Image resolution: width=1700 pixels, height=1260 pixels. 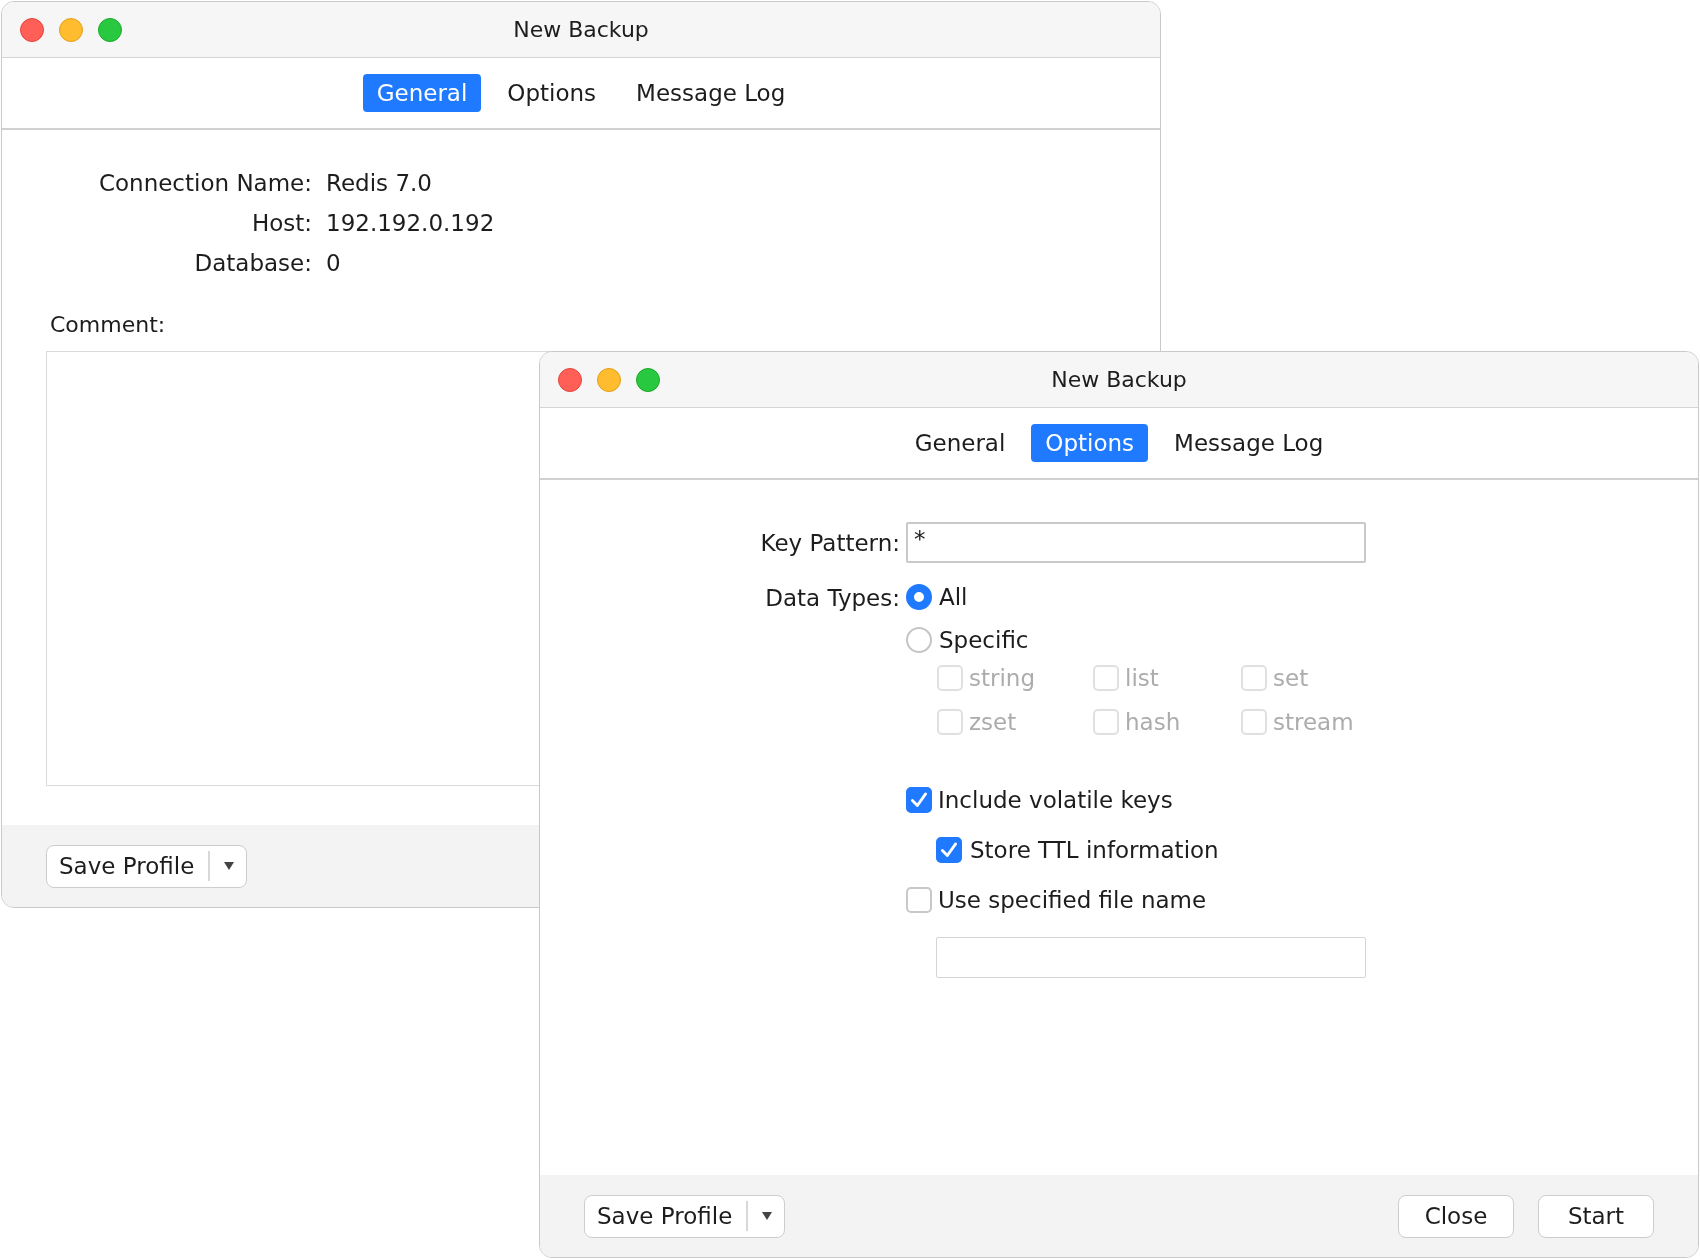 I want to click on checkbox-label: Use specified file name, so click(x=1072, y=900).